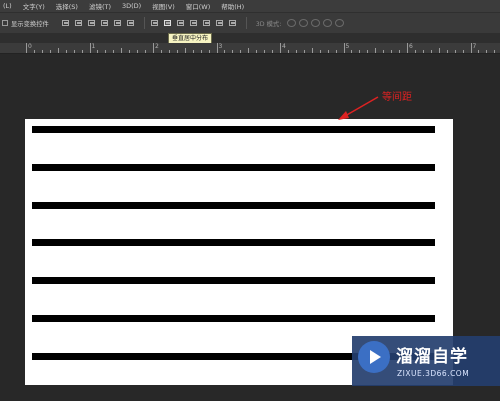  I want to click on ruler-label: 2, so click(157, 46).